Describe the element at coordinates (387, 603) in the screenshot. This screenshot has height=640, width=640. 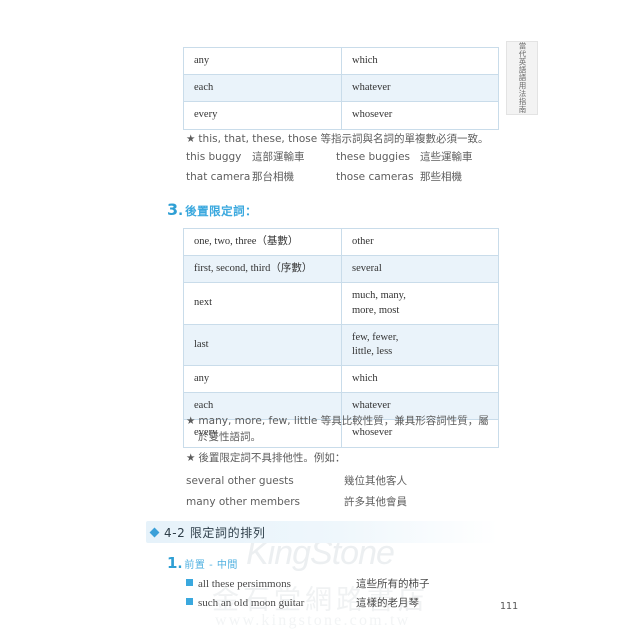
I see `example-zh: 這樣的老月琴` at that location.